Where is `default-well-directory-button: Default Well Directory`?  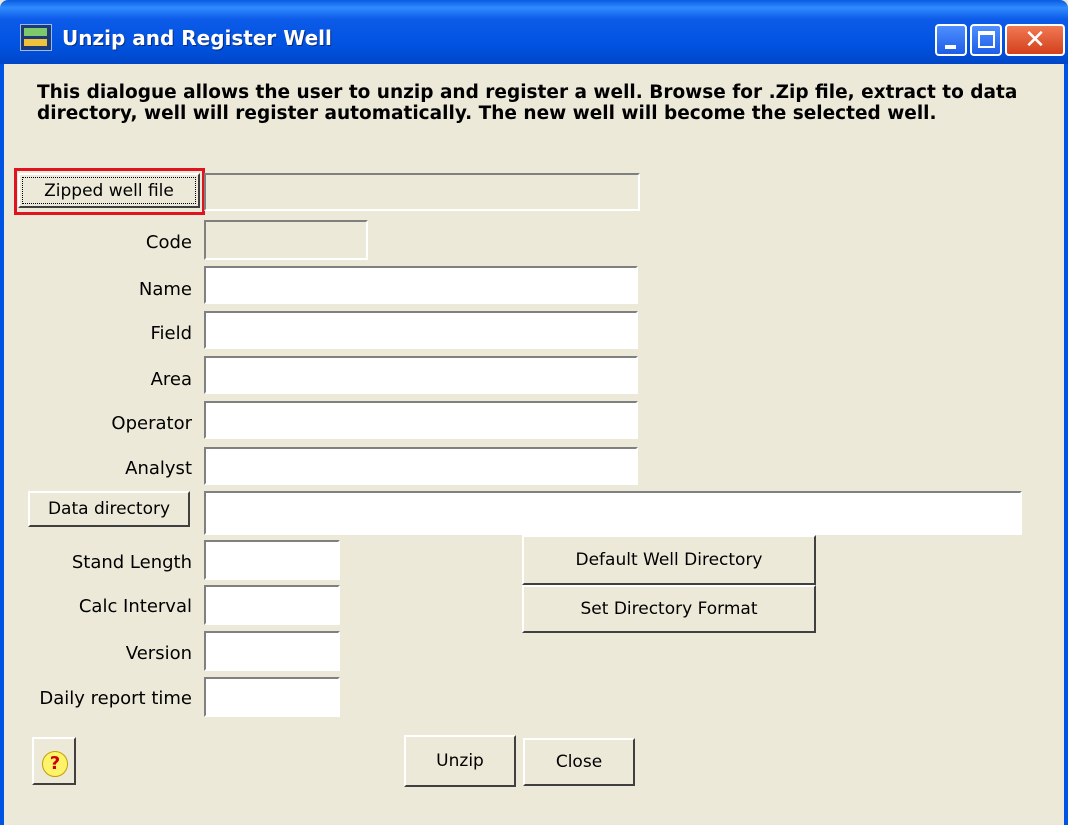
default-well-directory-button: Default Well Directory is located at coordinates (669, 560).